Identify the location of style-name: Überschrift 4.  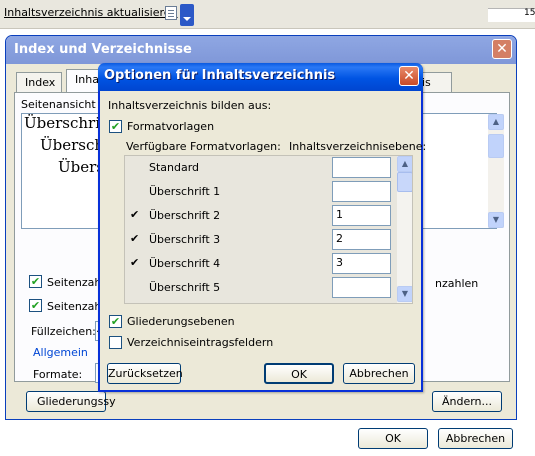
(185, 263).